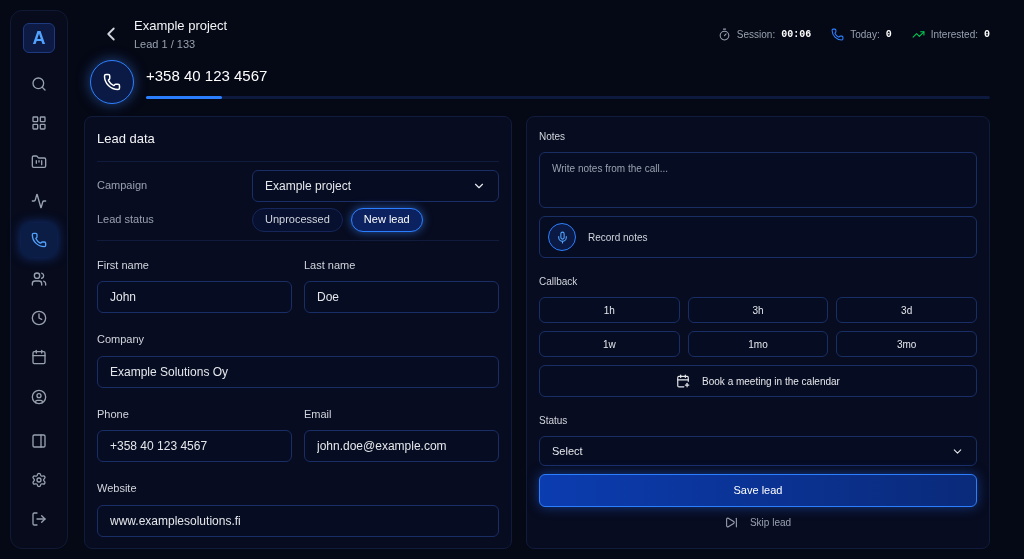  Describe the element at coordinates (954, 34) in the screenshot. I see `stat-label: Interested:` at that location.